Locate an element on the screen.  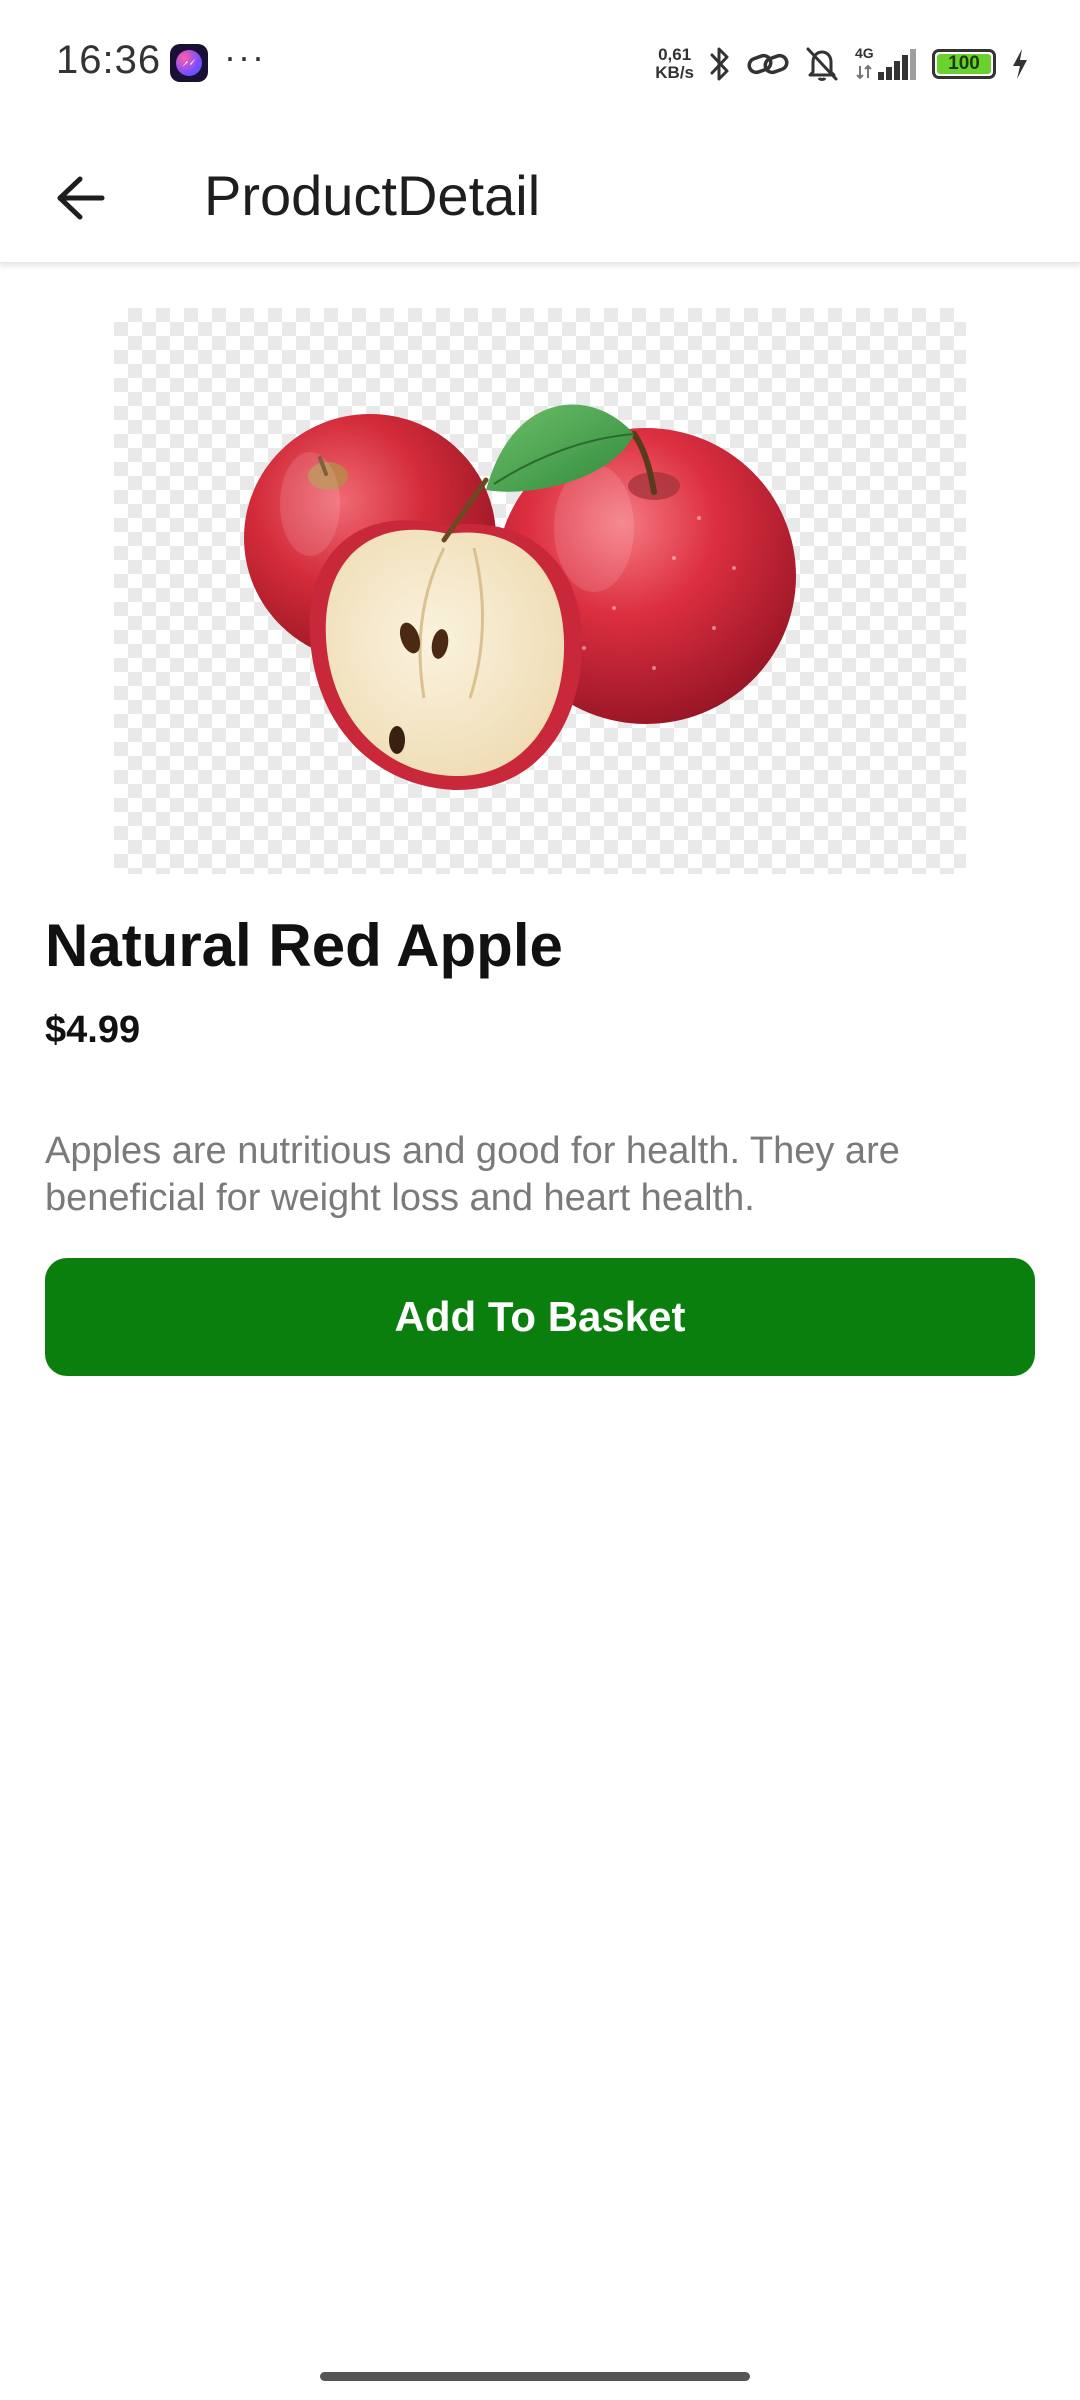
status-icons: 0,61 KB/s 4G 100 is located at coordinates (842, 64).